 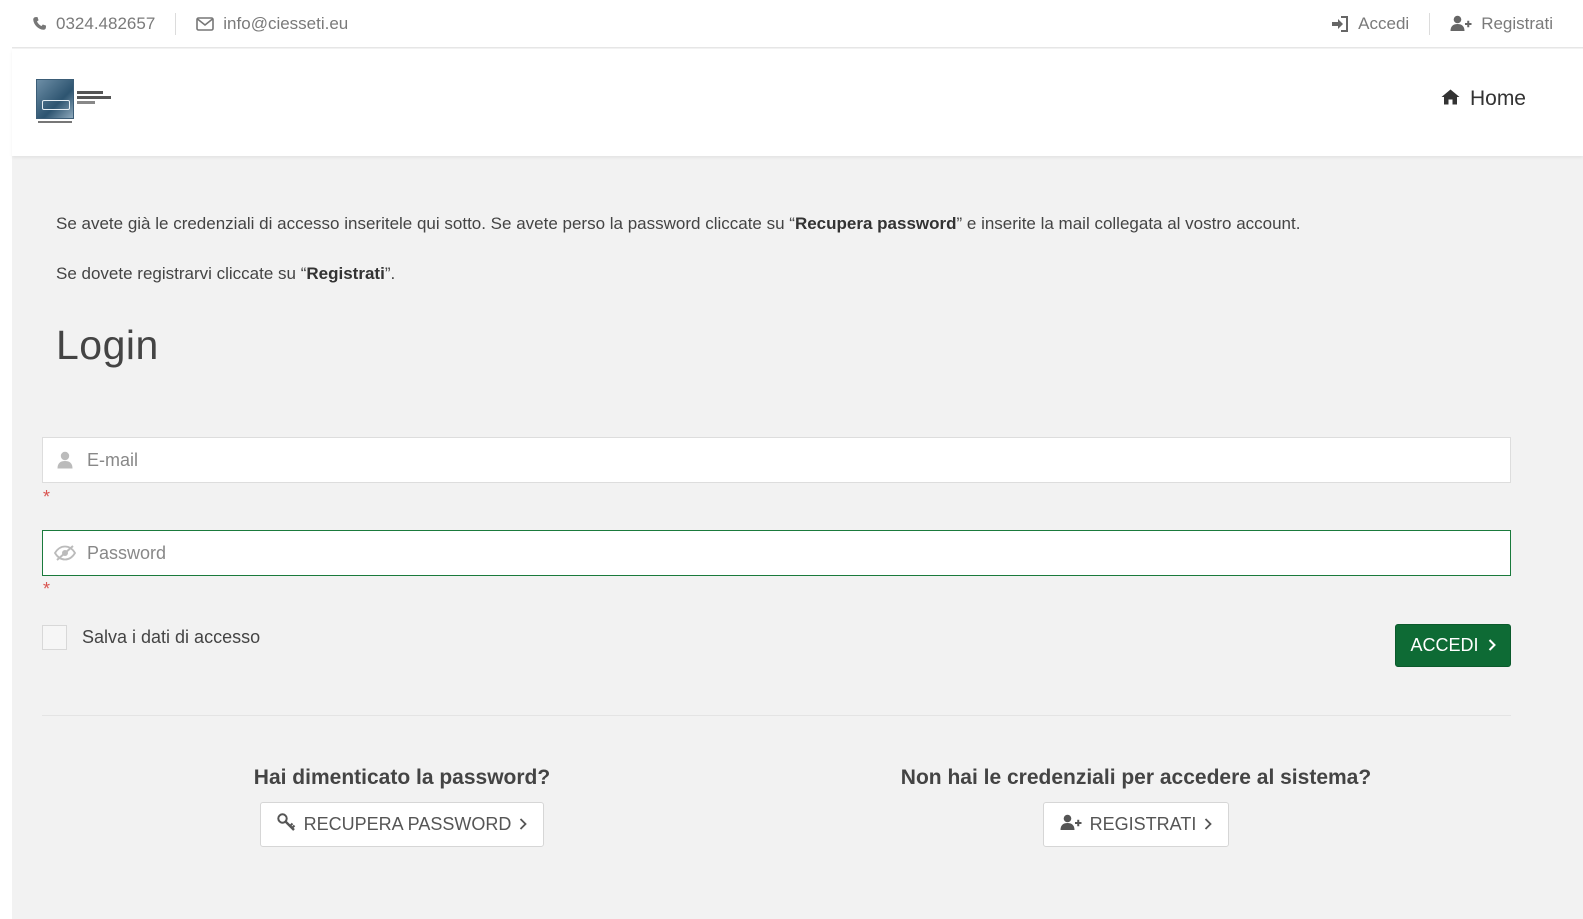 I want to click on submit-login-button: ACCEDI, so click(x=1453, y=645).